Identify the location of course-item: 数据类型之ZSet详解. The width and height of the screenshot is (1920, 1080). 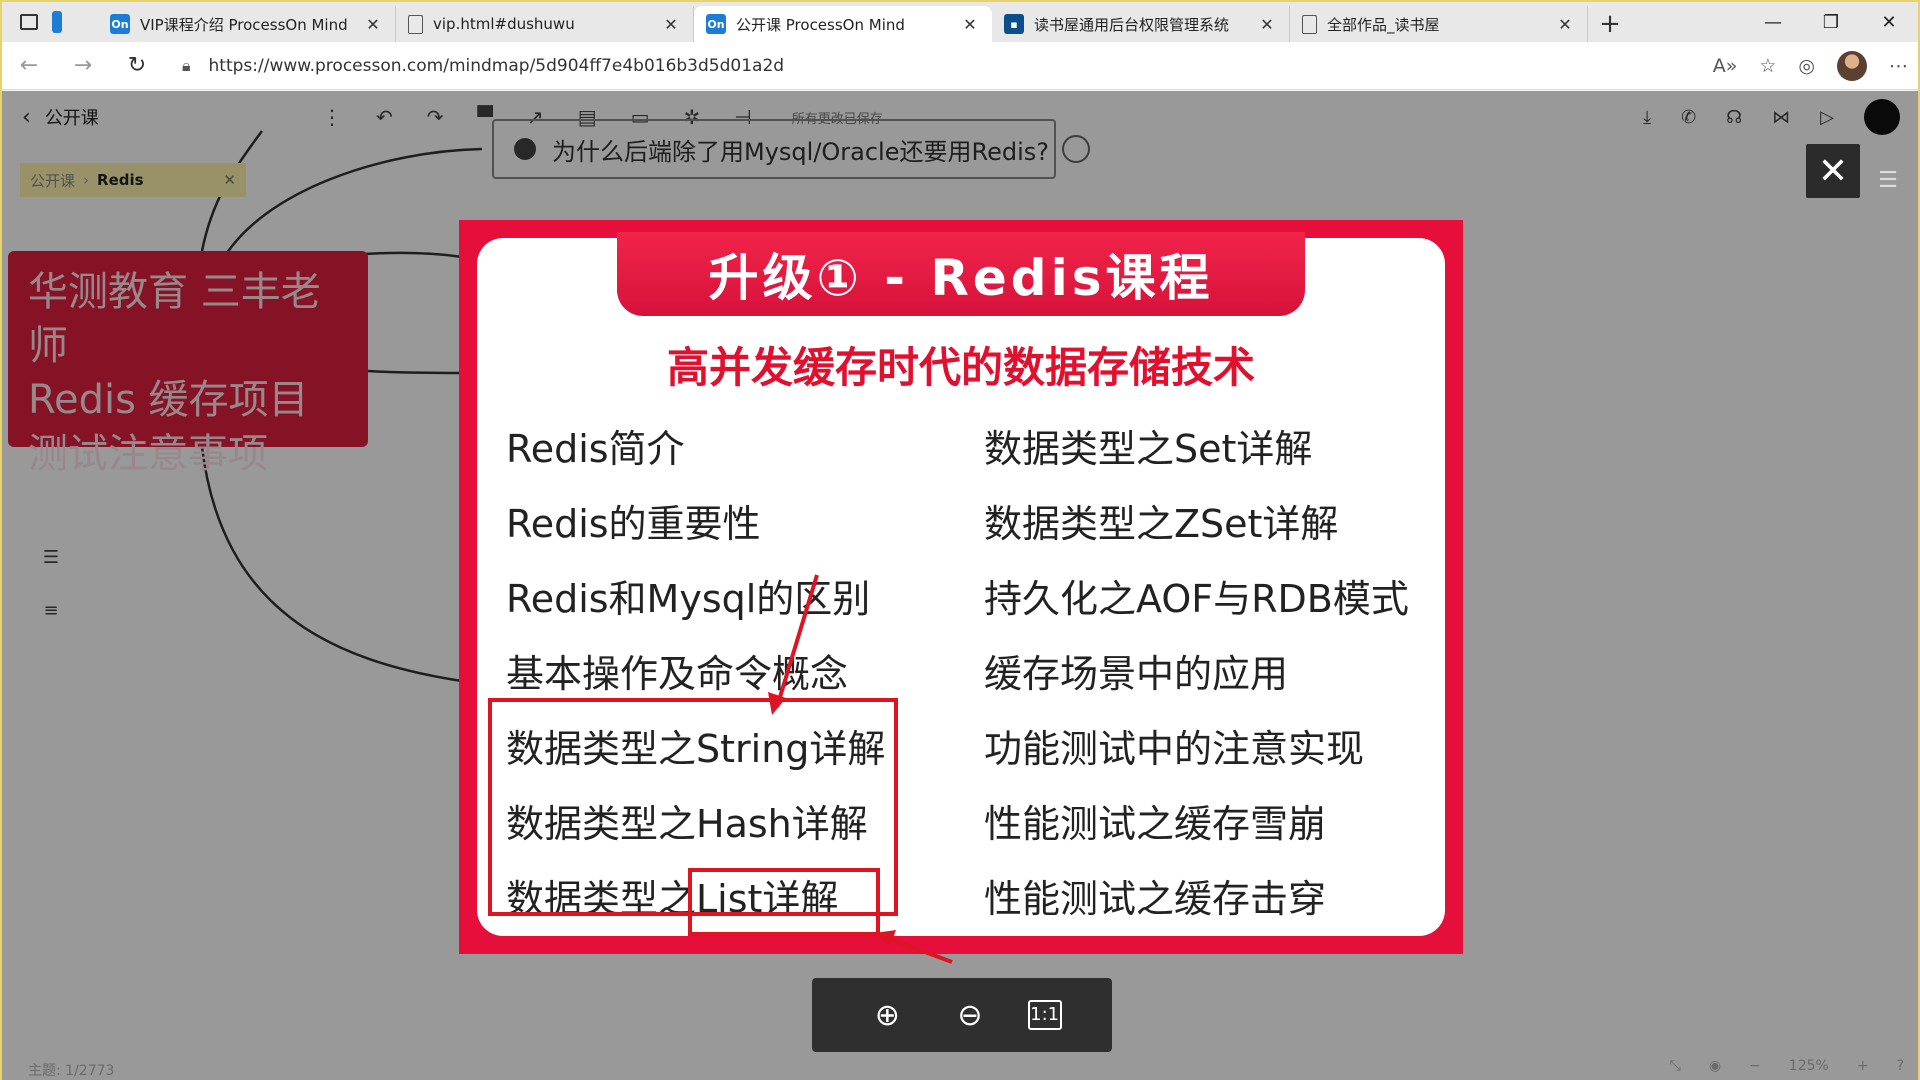
(1161, 524).